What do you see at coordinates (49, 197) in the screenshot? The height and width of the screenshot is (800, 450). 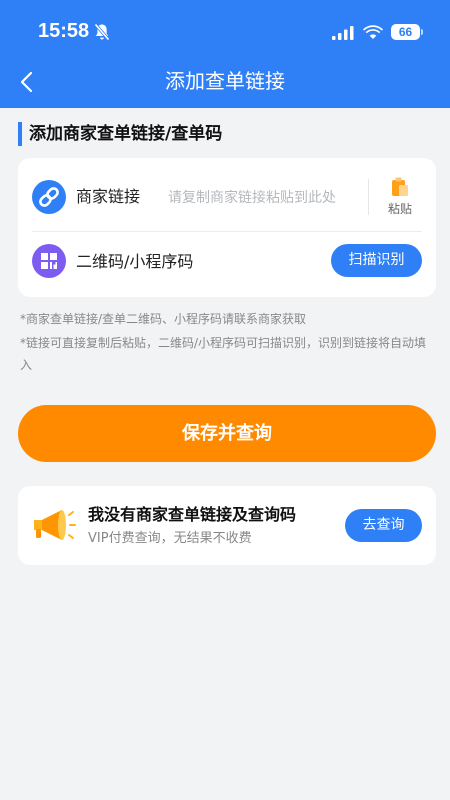 I see `link-icon` at bounding box center [49, 197].